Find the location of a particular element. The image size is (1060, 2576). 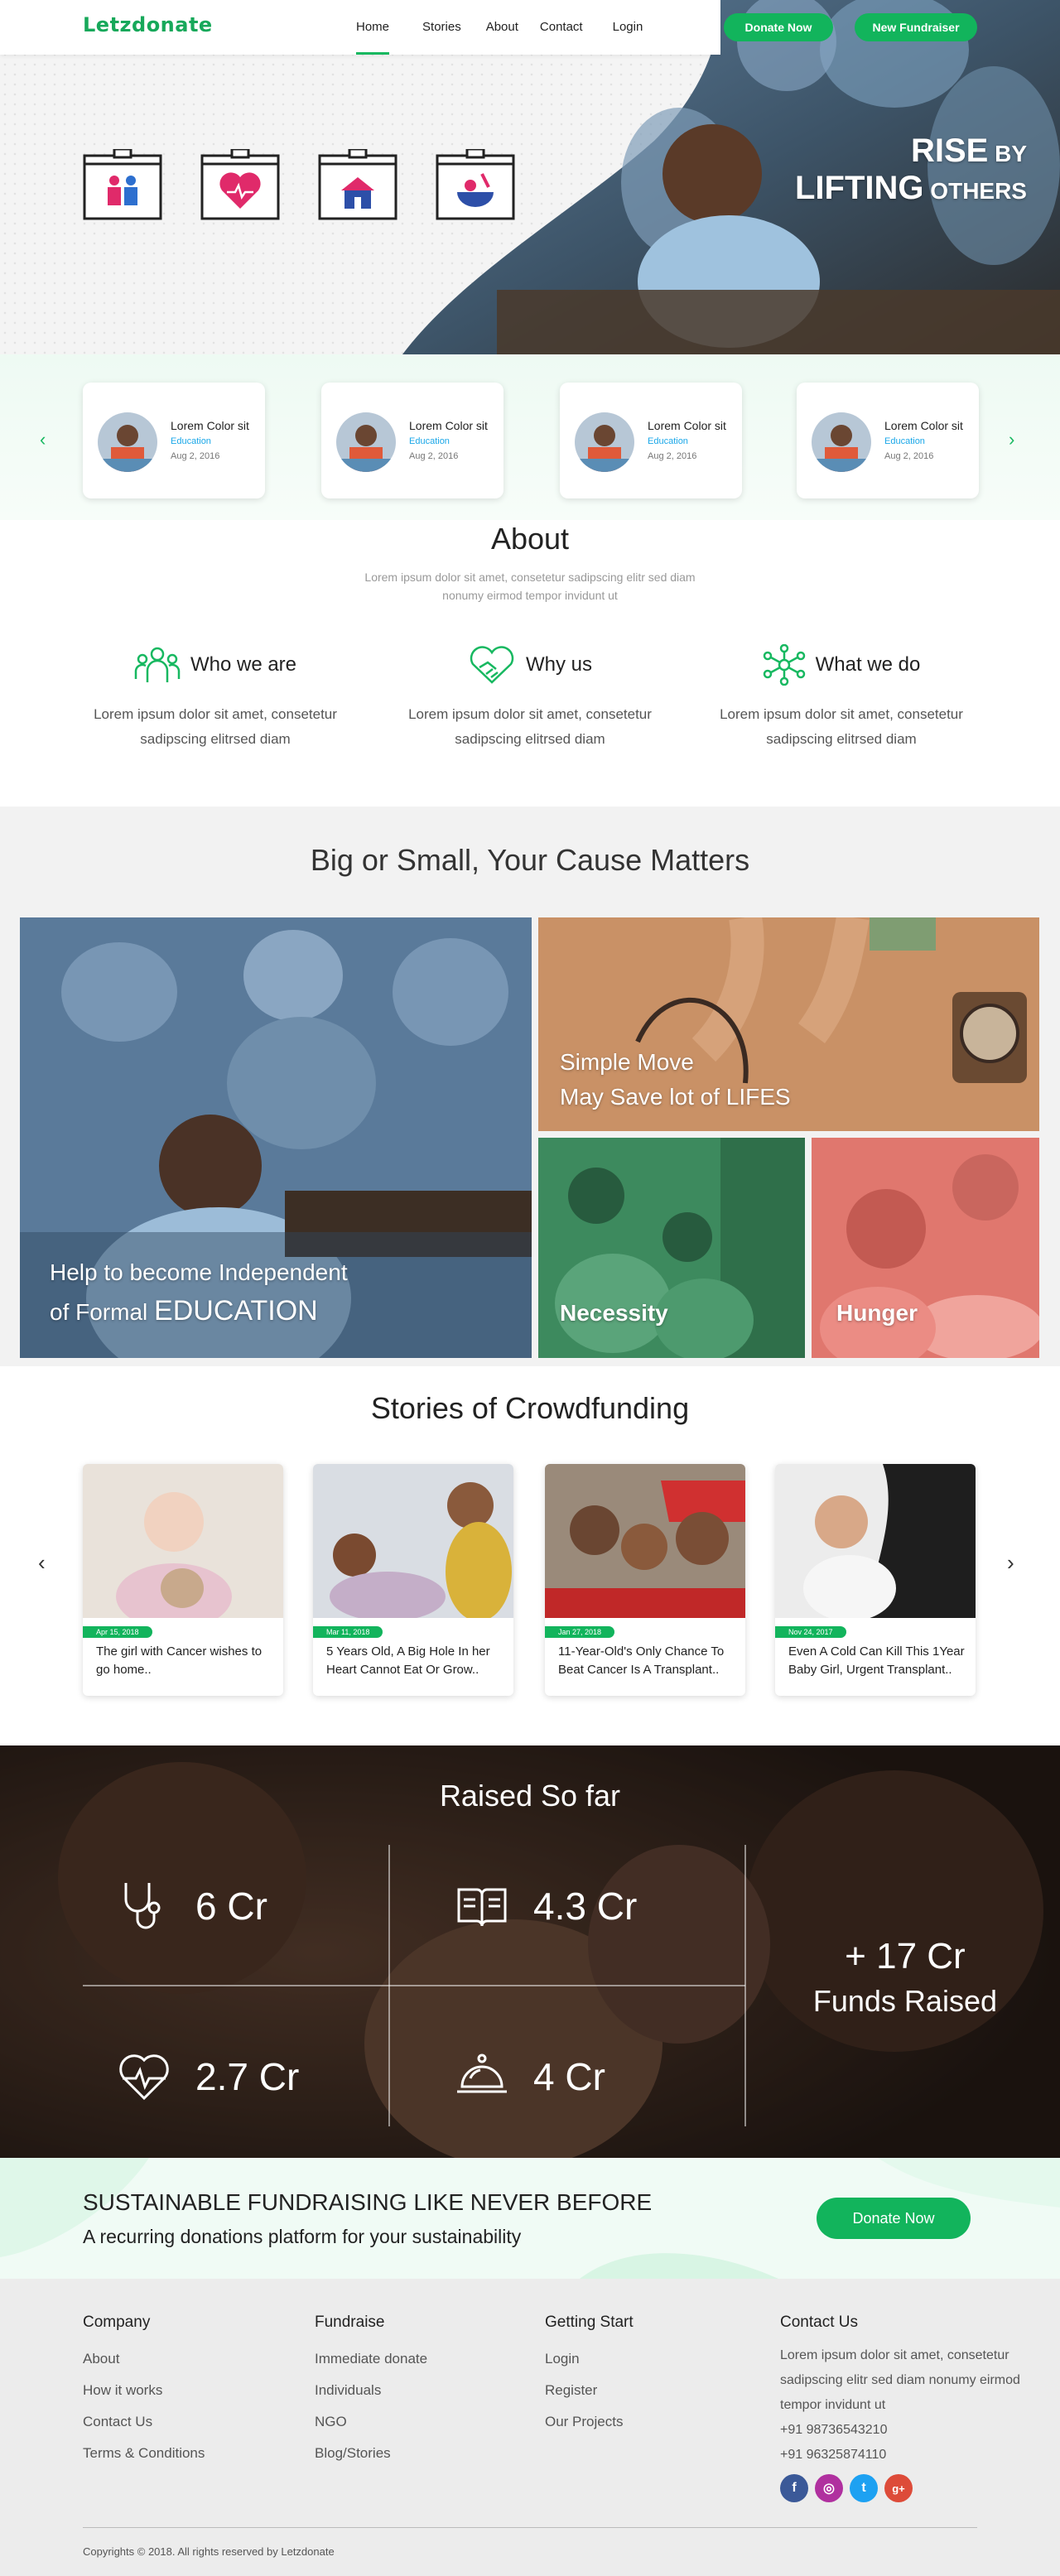

tagline-others: OTHERS is located at coordinates (975, 191).